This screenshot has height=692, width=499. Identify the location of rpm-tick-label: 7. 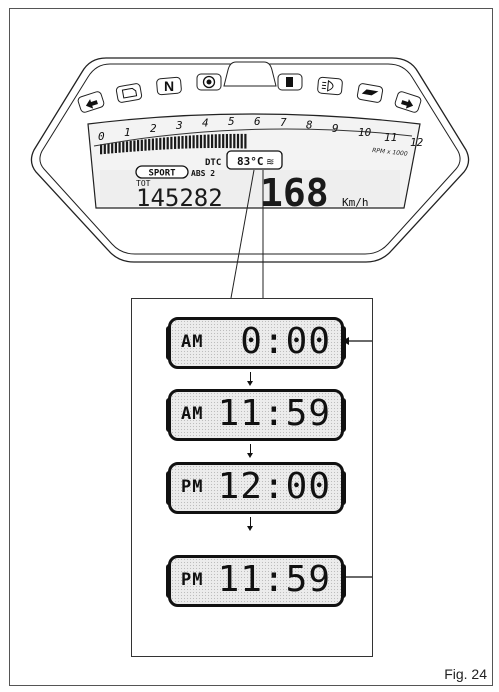
(283, 122).